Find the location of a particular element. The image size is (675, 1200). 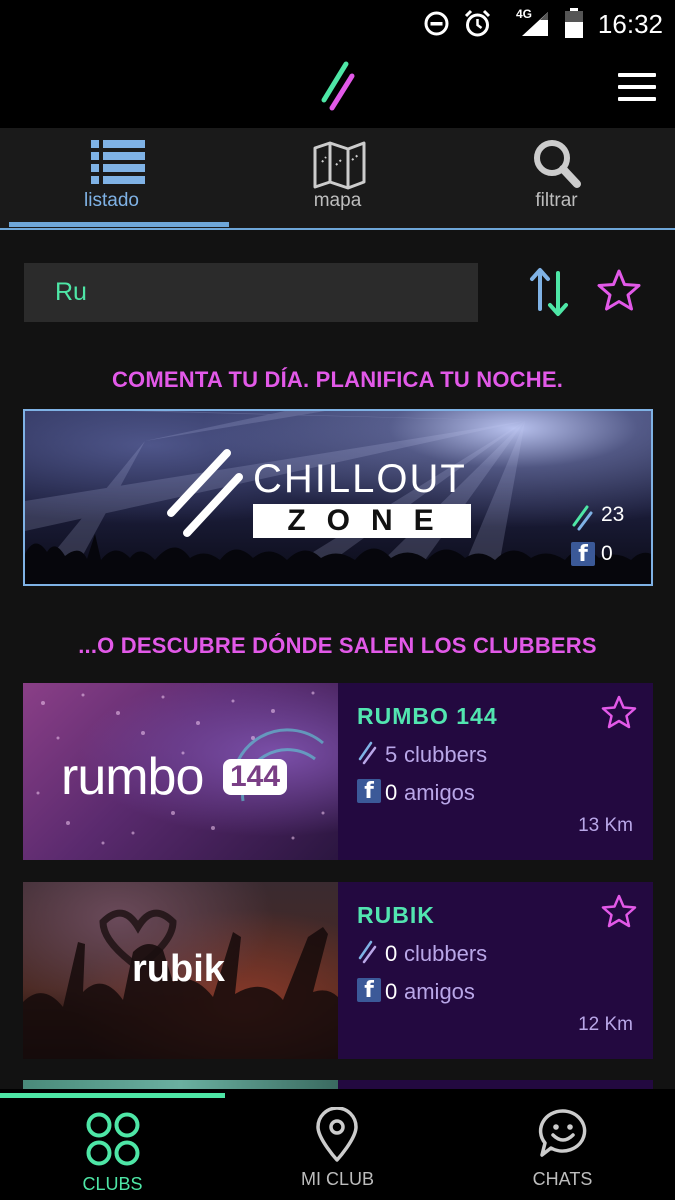

club-image is located at coordinates (180, 1084).